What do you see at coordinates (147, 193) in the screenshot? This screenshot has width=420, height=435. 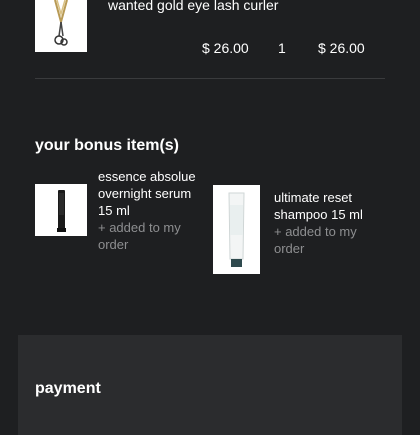 I see `bonus-item-name: essence absolue overnight serum 15 ml` at bounding box center [147, 193].